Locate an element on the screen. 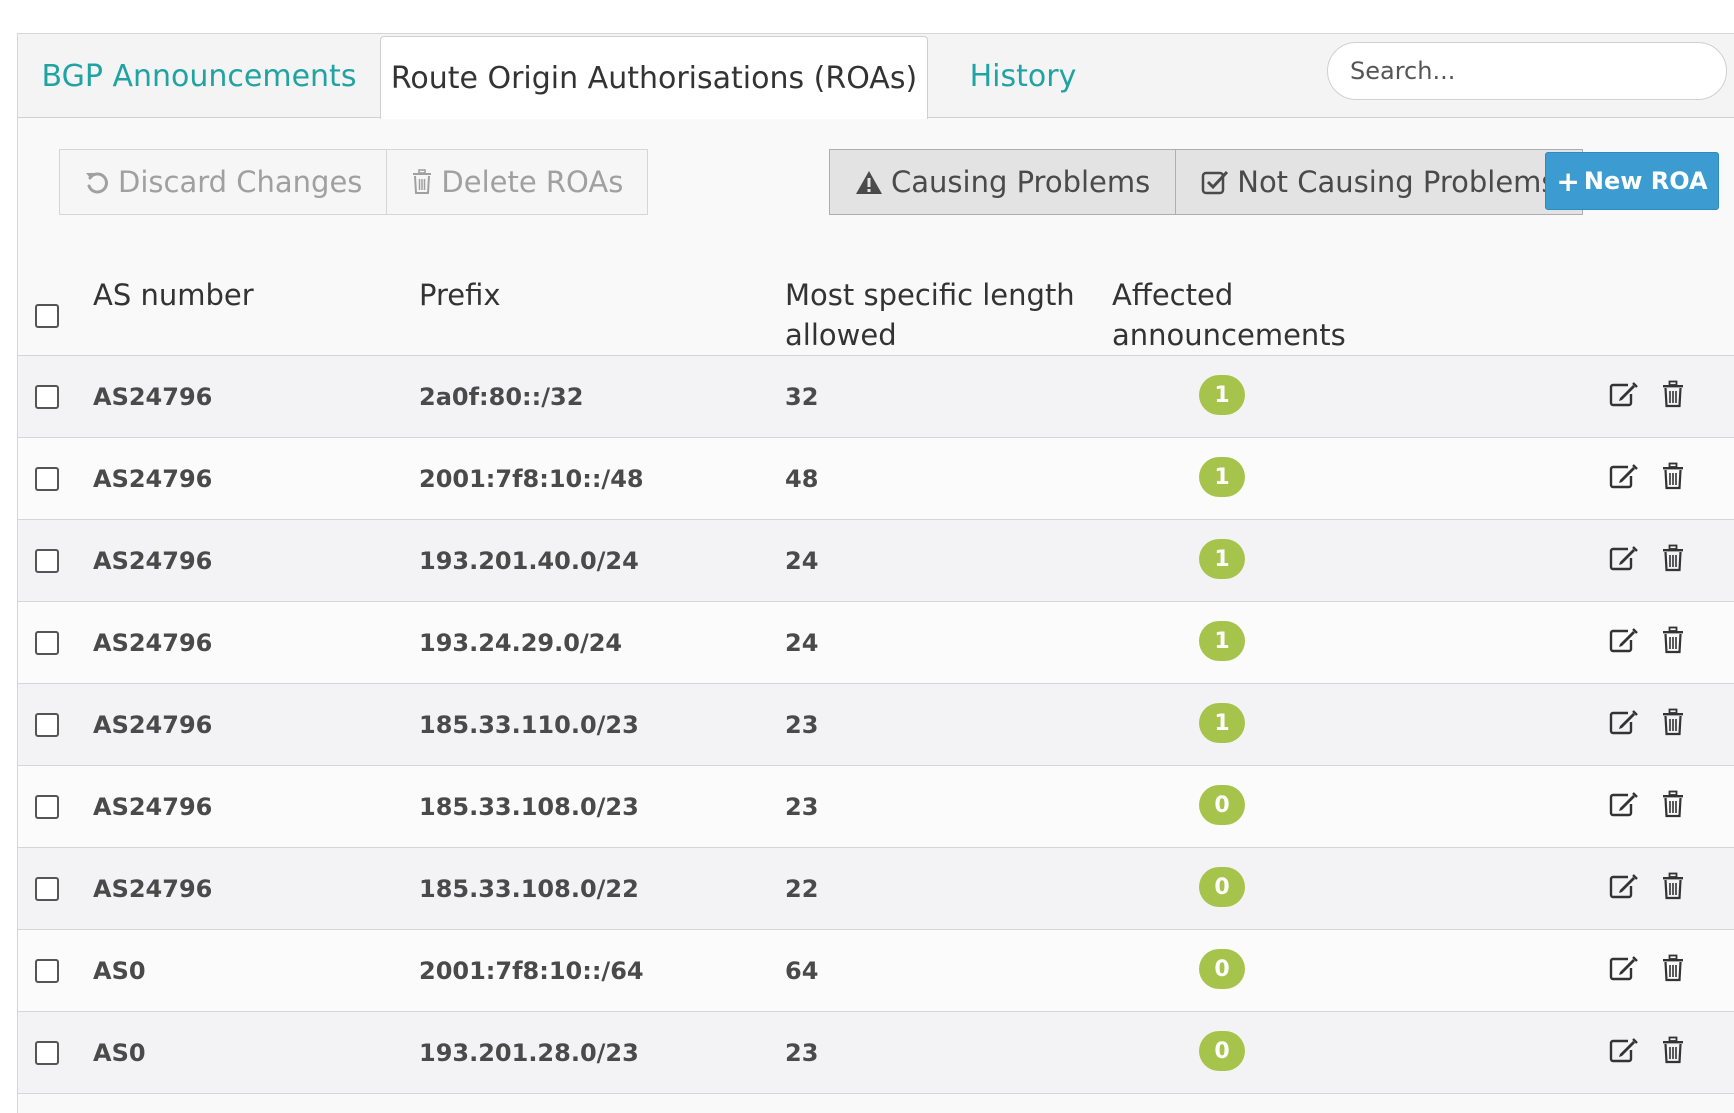 This screenshot has width=1734, height=1113. tab-bgp-announcements: BGP Announcements is located at coordinates (199, 76).